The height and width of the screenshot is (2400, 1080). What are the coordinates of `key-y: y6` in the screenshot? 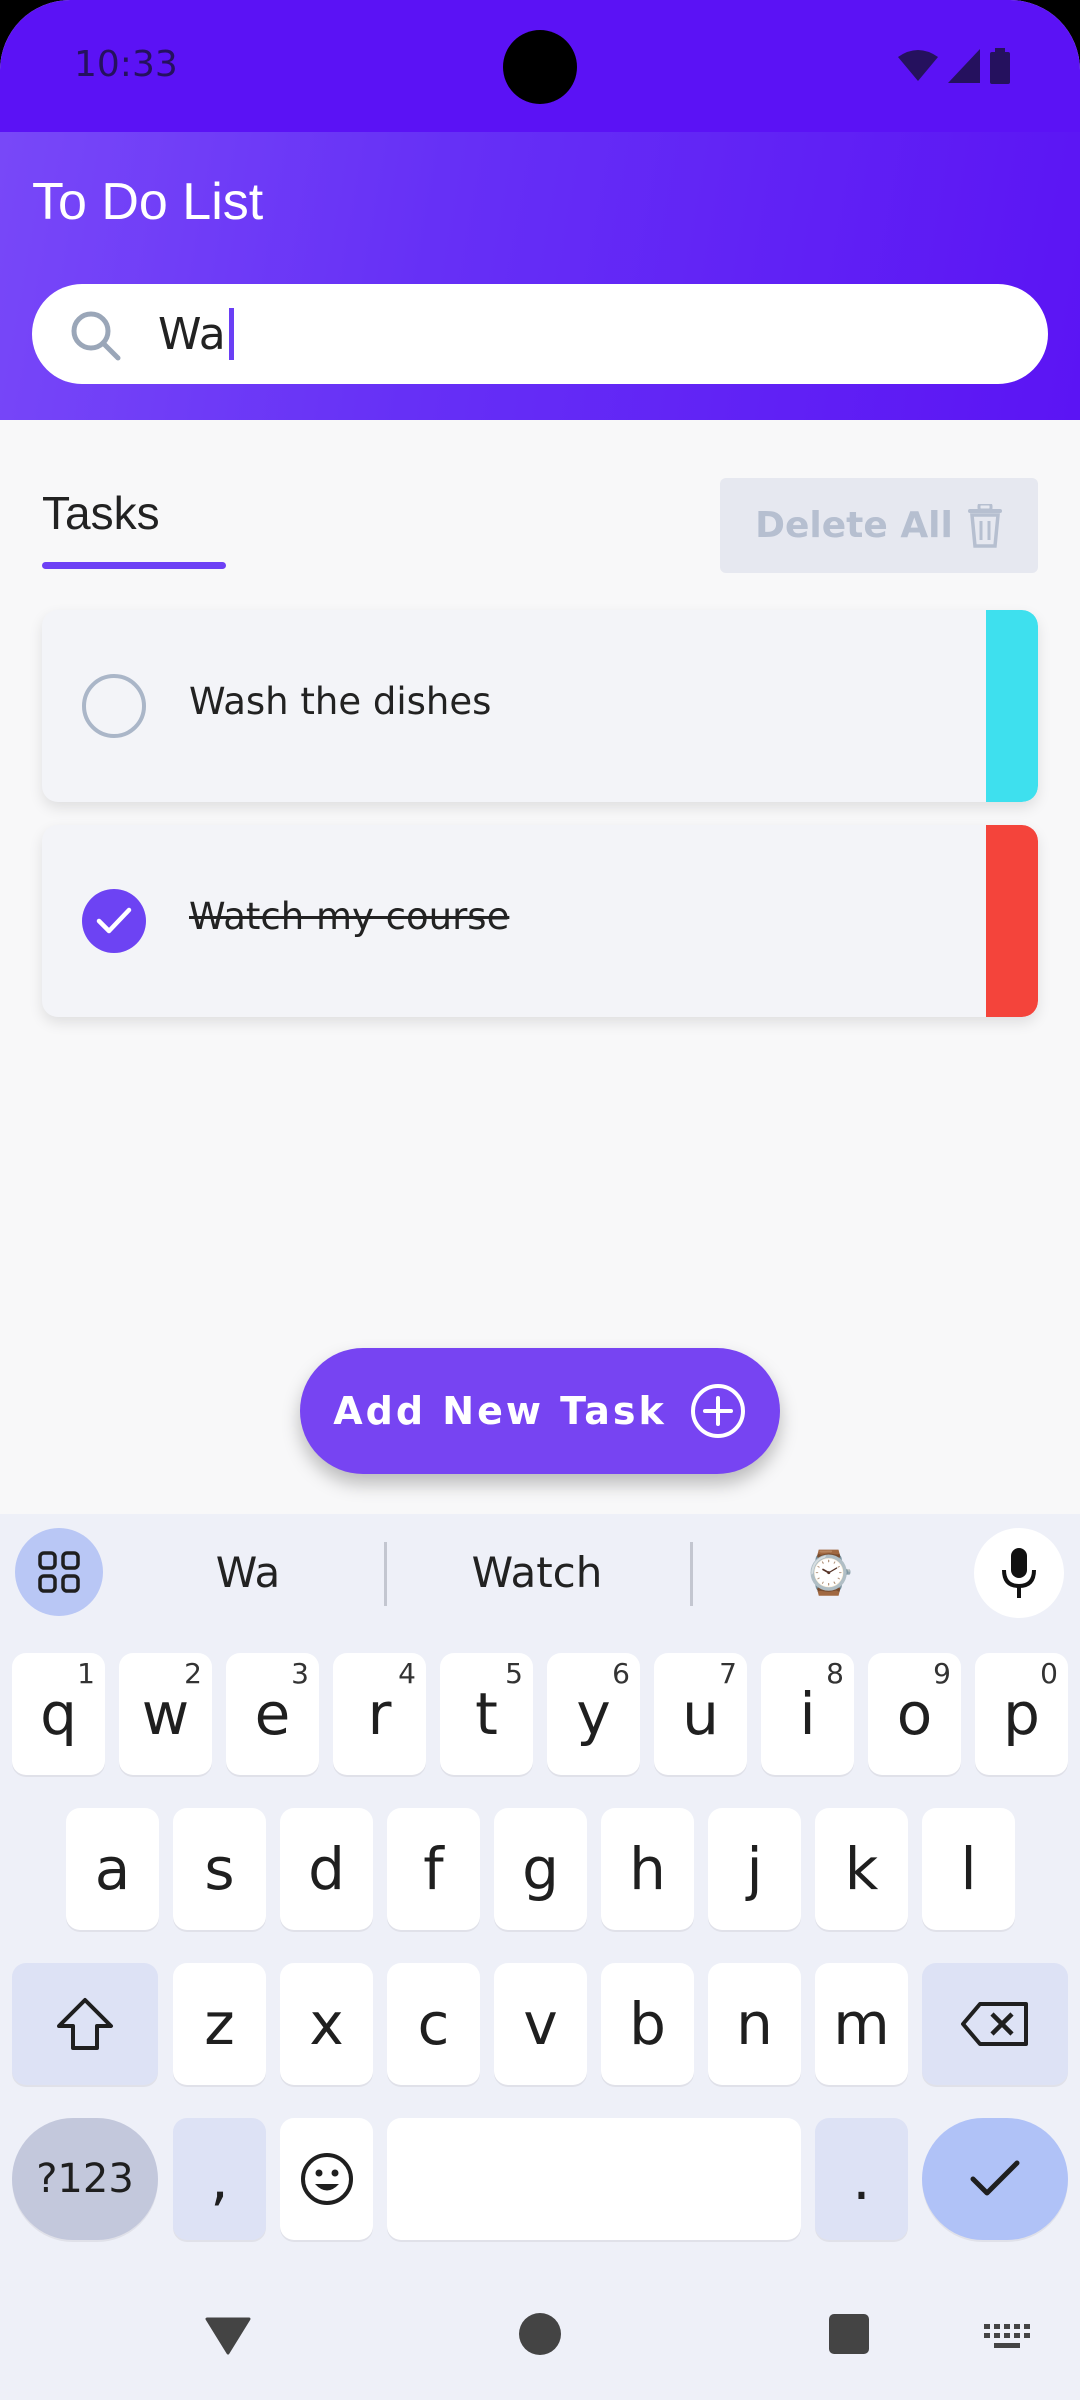 It's located at (593, 1714).